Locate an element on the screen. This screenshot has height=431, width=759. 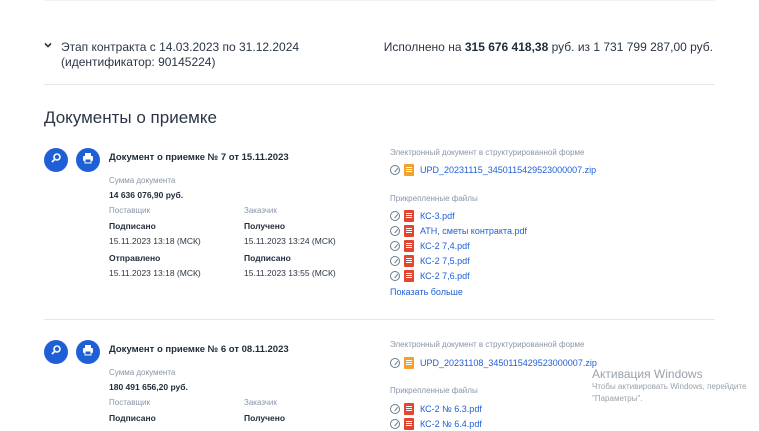
customer-status: Подписано is located at coordinates (267, 258).